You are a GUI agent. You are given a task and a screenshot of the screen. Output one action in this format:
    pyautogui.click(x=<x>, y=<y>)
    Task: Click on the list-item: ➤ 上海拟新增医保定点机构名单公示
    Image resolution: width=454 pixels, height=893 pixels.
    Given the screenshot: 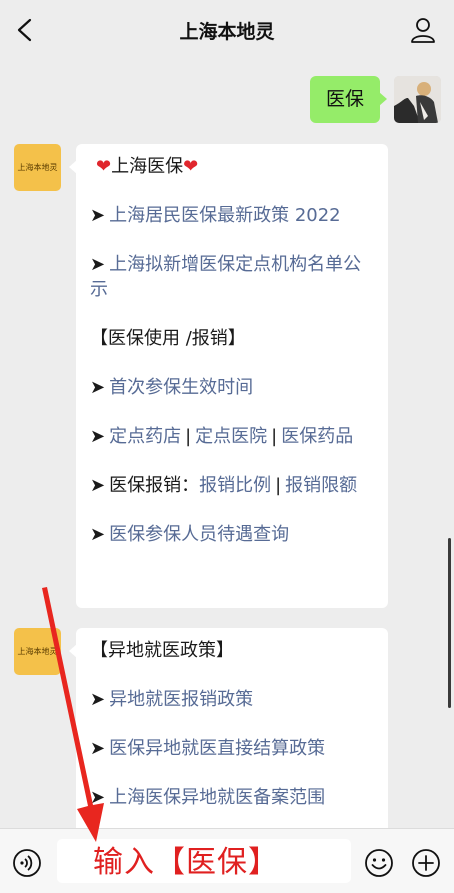 What is the action you would take?
    pyautogui.click(x=232, y=277)
    